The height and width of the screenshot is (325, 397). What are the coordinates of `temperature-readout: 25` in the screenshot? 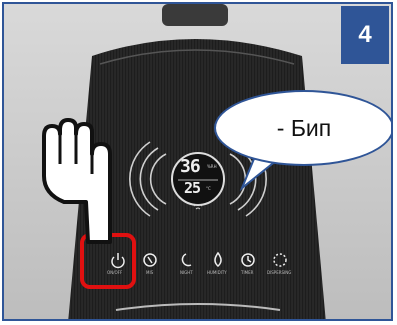 It's located at (192, 188).